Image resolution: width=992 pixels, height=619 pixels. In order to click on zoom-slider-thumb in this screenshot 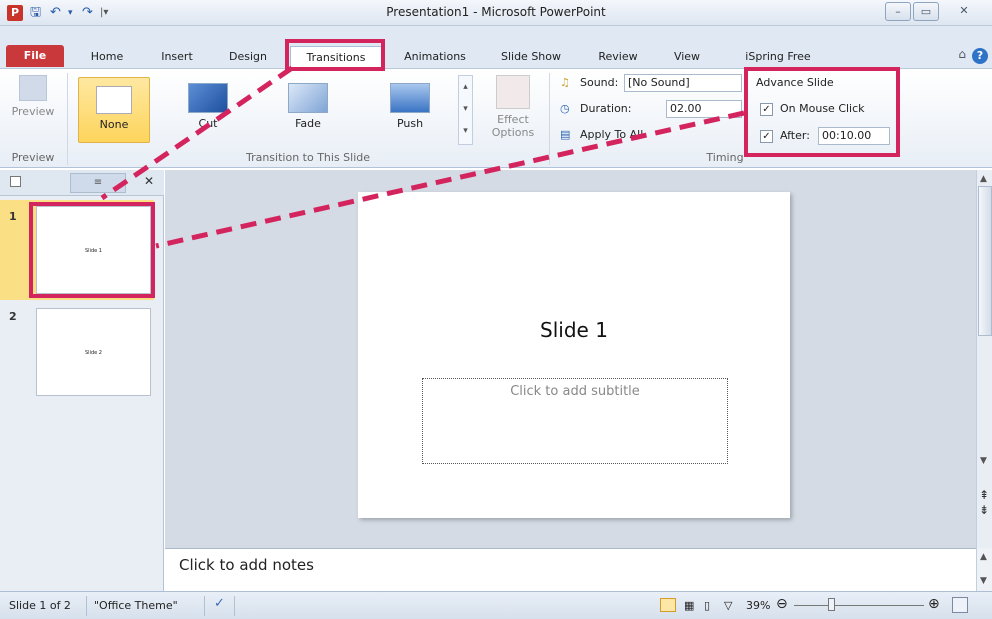, I will do `click(831, 604)`.